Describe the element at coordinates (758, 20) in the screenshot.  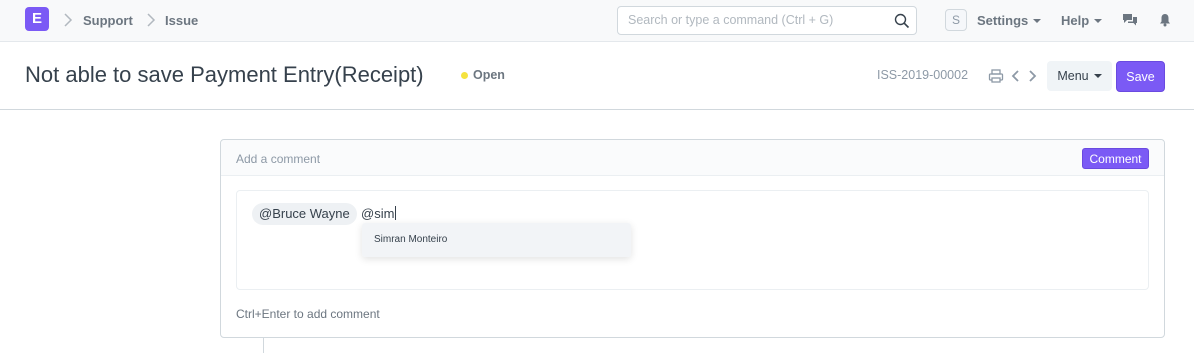
I see `search-input` at that location.